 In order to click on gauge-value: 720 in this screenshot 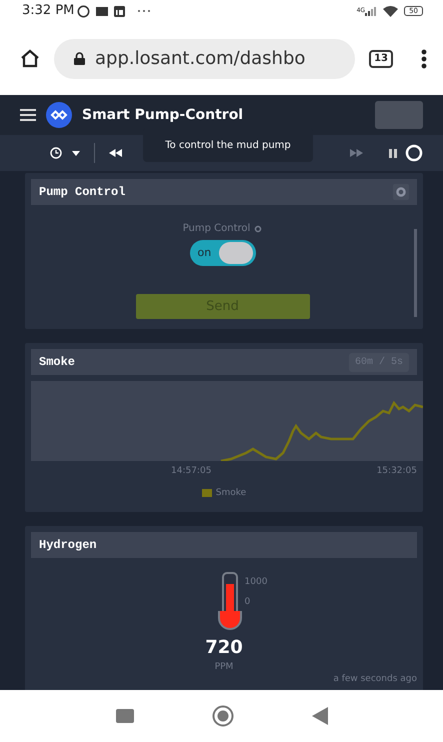, I will do `click(224, 648)`.